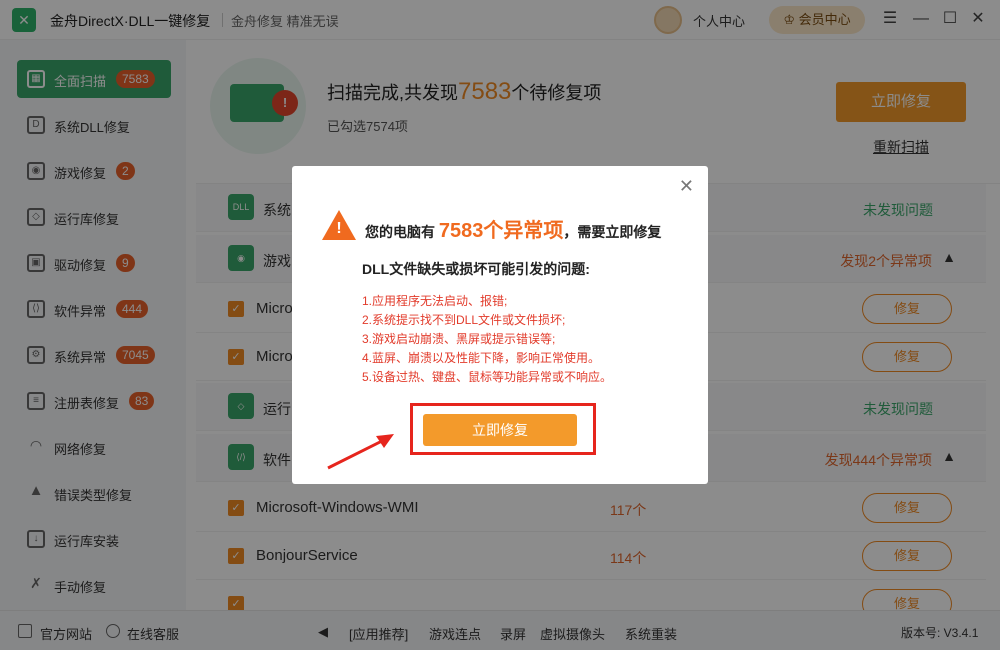 This screenshot has width=1000, height=650. What do you see at coordinates (481, 358) in the screenshot?
I see `issue-item: 4.蓝屏、崩溃以及性能下降，影响正常使用。` at bounding box center [481, 358].